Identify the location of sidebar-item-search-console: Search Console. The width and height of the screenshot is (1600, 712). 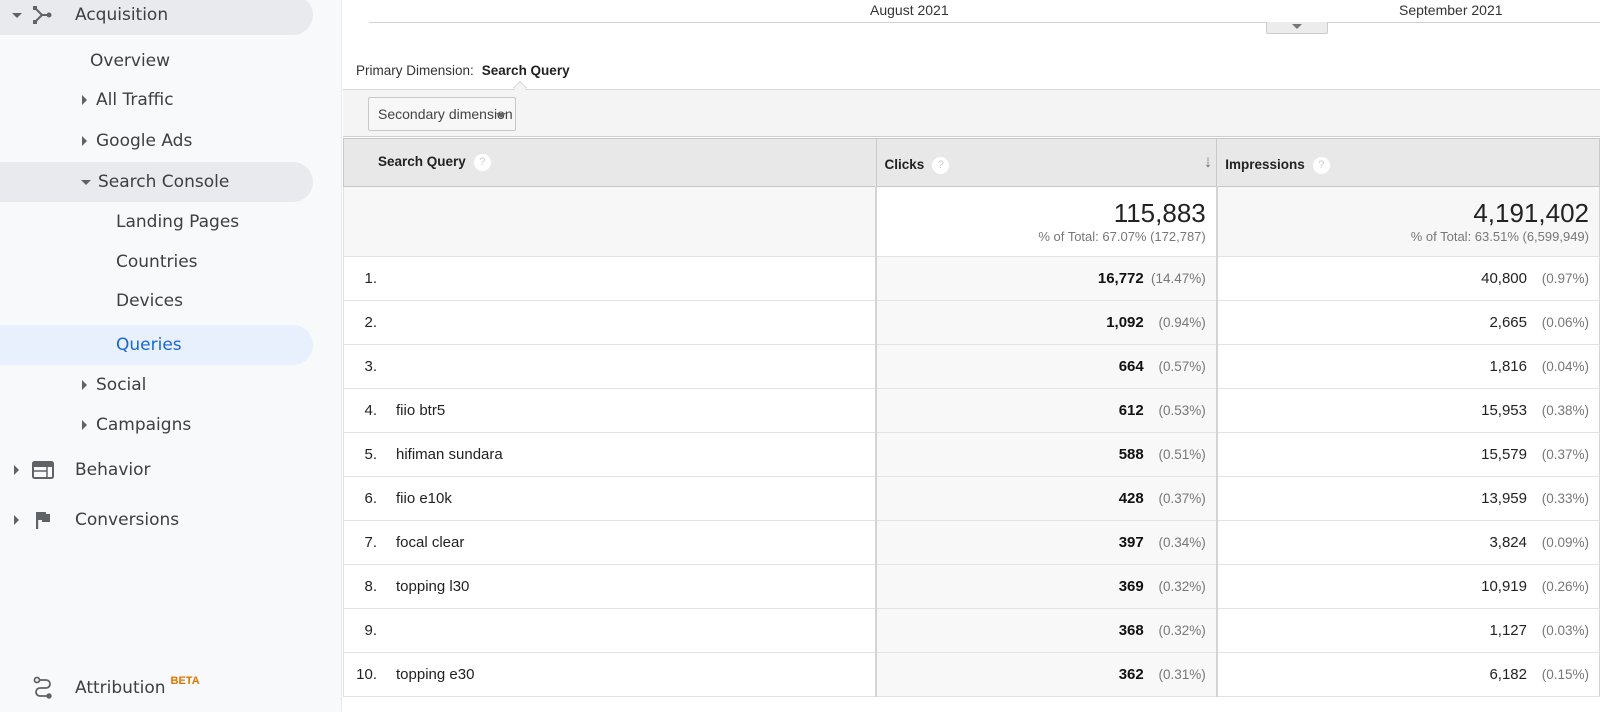
(156, 182).